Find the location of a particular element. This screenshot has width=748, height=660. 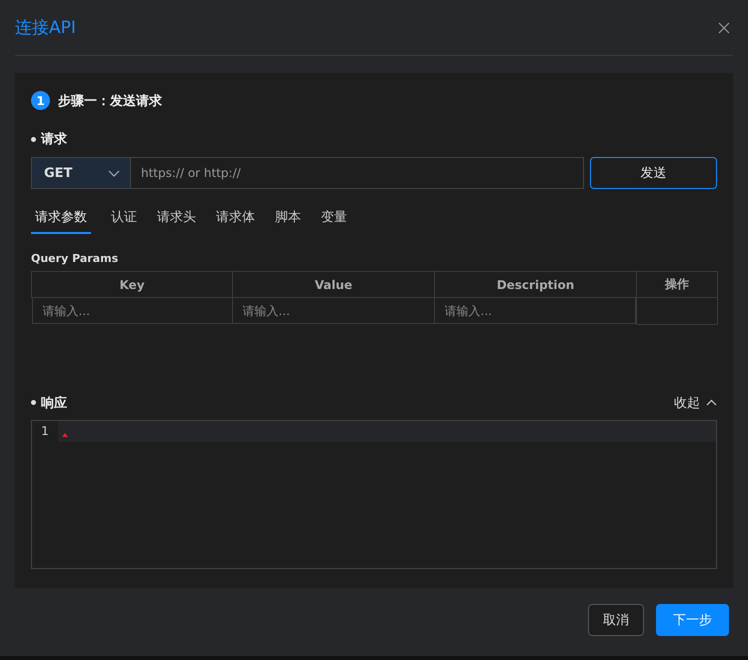

column-header: Value is located at coordinates (333, 285).